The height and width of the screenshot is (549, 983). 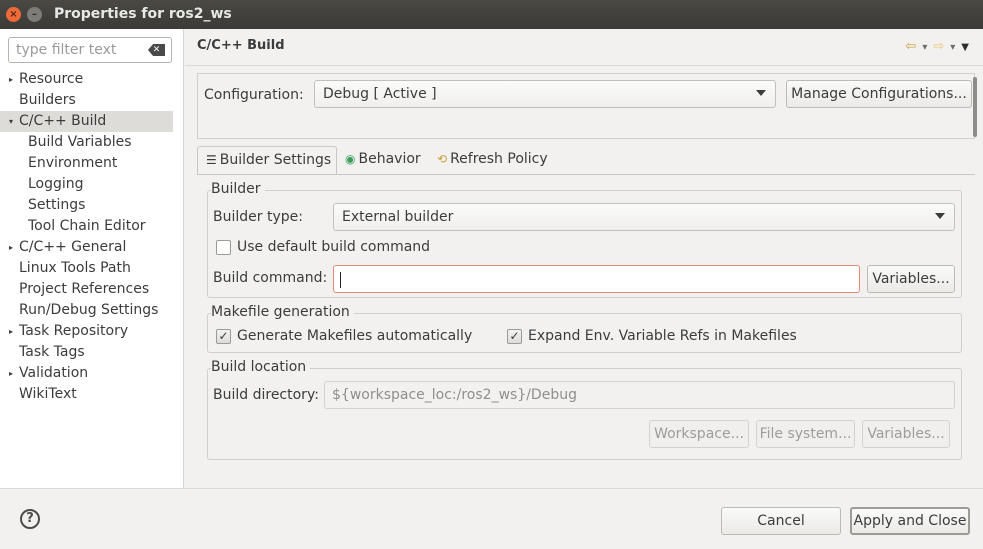 What do you see at coordinates (586, 174) in the screenshot?
I see `tab-separator` at bounding box center [586, 174].